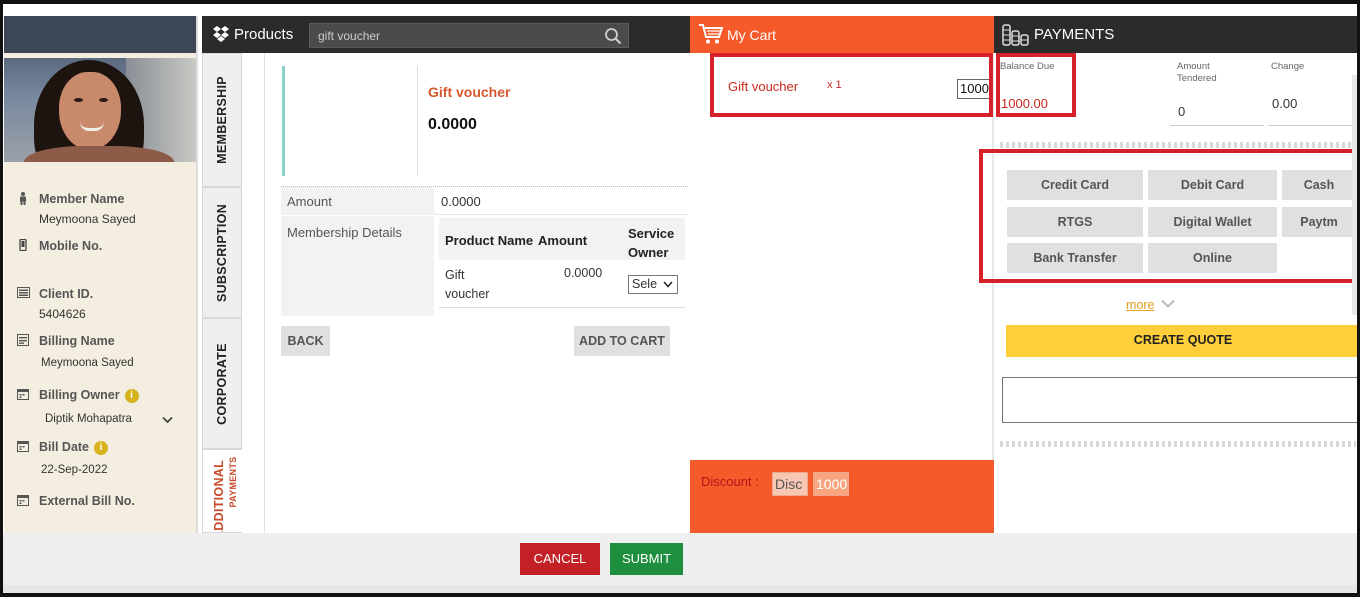 This screenshot has width=1360, height=597. What do you see at coordinates (461, 201) in the screenshot?
I see `amount-value: 0.0000` at bounding box center [461, 201].